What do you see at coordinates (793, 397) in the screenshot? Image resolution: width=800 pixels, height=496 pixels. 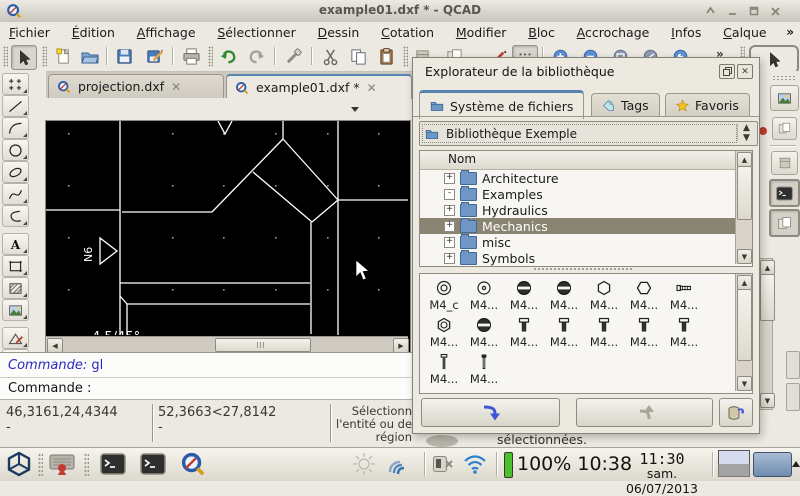 I see `partial-panel-button` at bounding box center [793, 397].